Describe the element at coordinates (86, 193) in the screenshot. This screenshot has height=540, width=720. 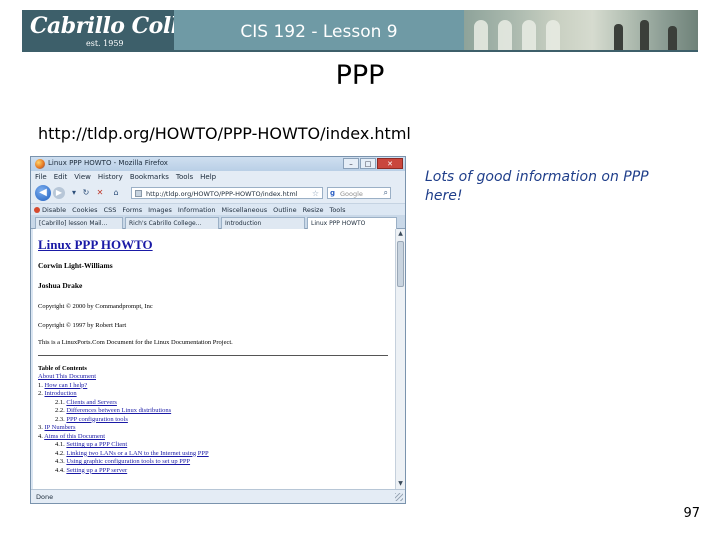
I see `reload-icon: ↻` at that location.